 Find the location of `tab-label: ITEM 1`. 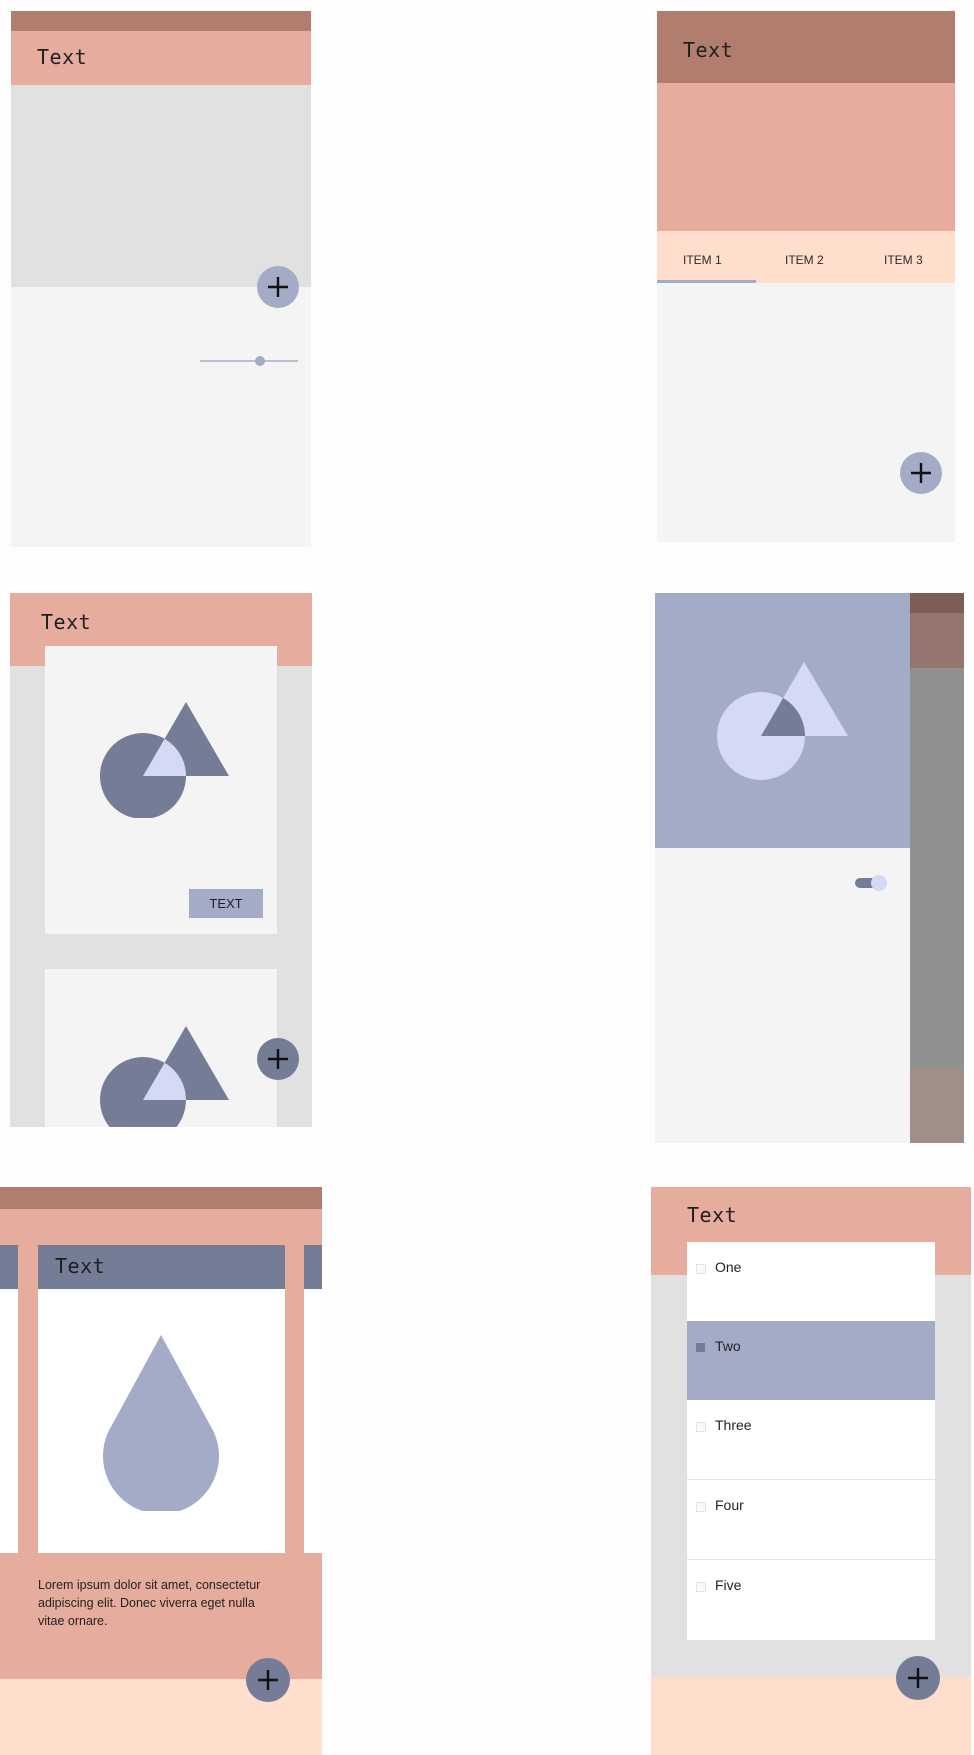

tab-label: ITEM 1 is located at coordinates (702, 260).